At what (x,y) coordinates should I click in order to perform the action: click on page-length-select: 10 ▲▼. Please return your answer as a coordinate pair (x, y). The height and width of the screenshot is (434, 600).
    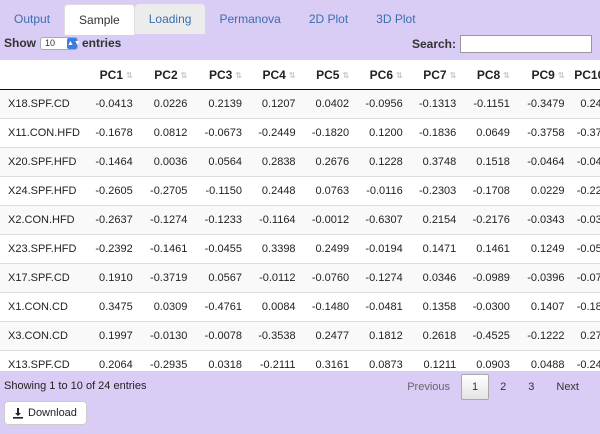
    Looking at the image, I should click on (60, 43).